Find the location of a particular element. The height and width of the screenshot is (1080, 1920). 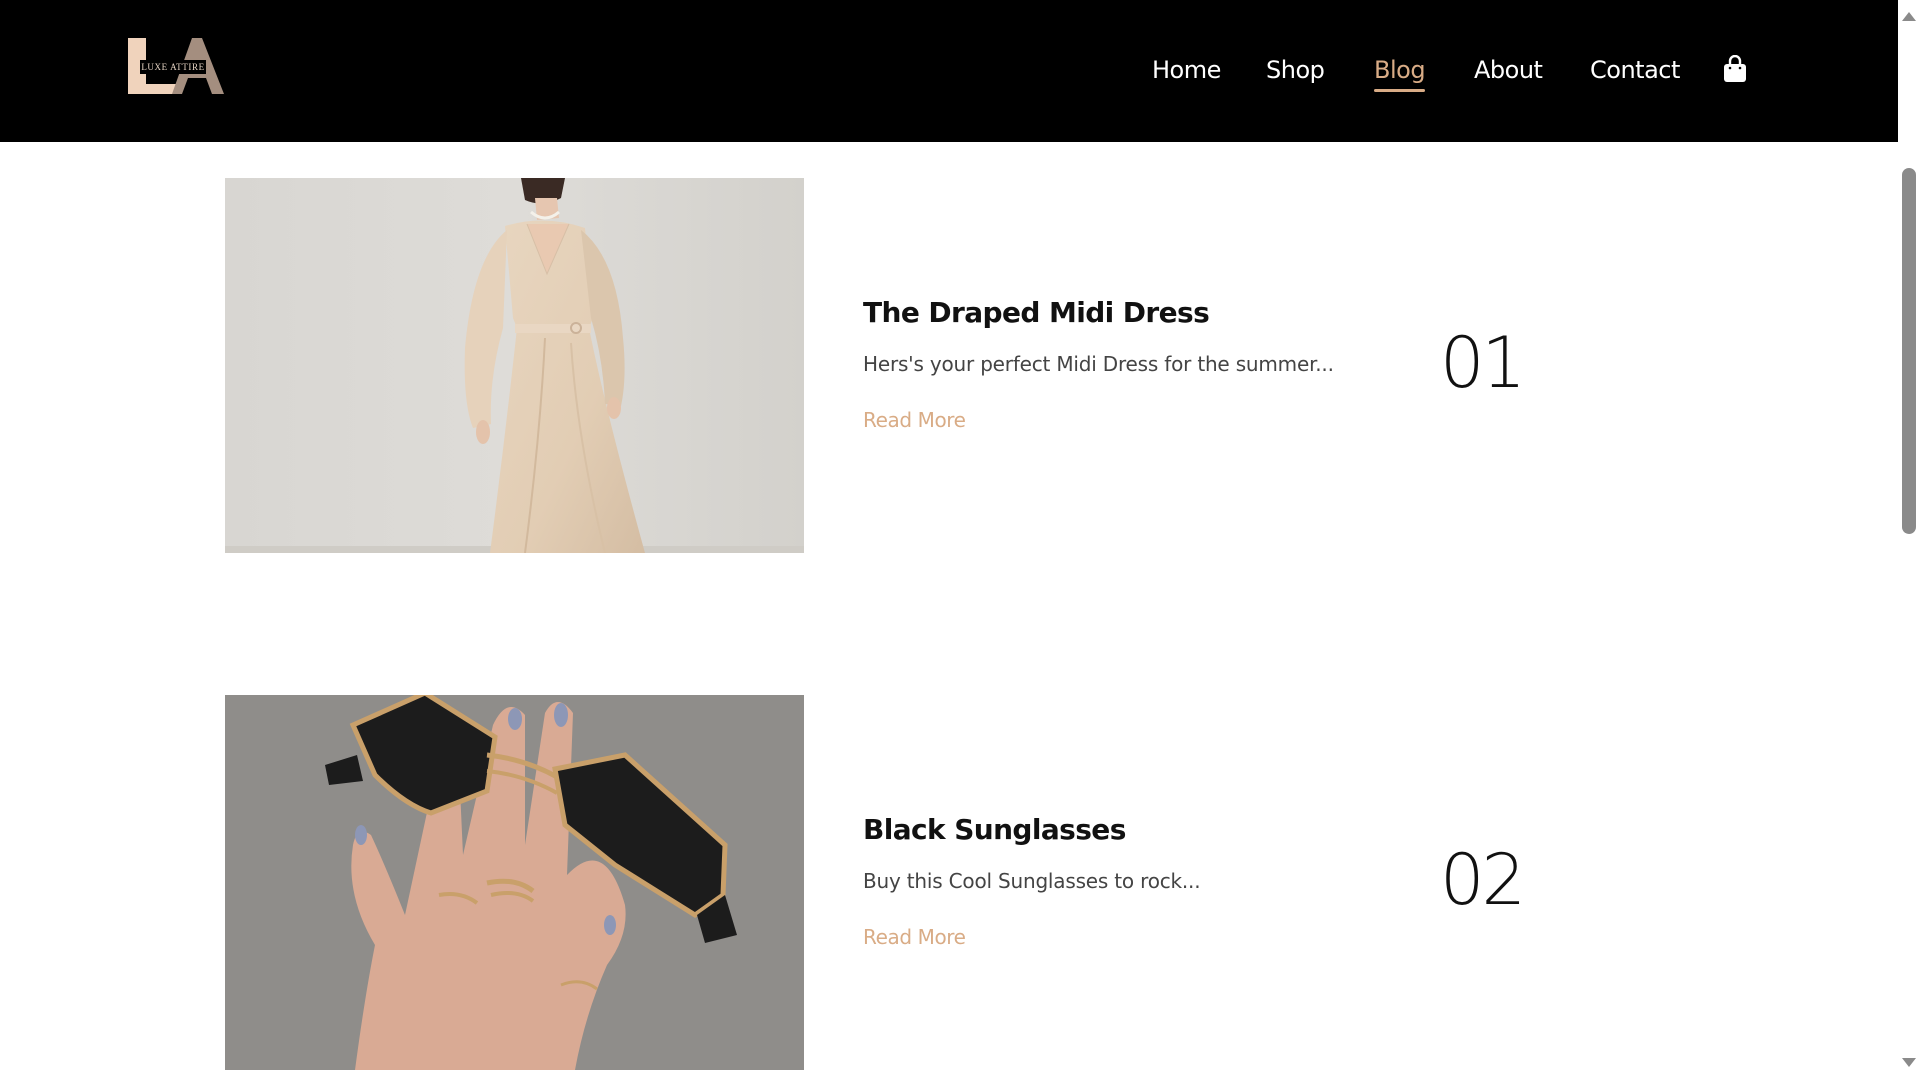

vertical-scrollbar is located at coordinates (1909, 540).